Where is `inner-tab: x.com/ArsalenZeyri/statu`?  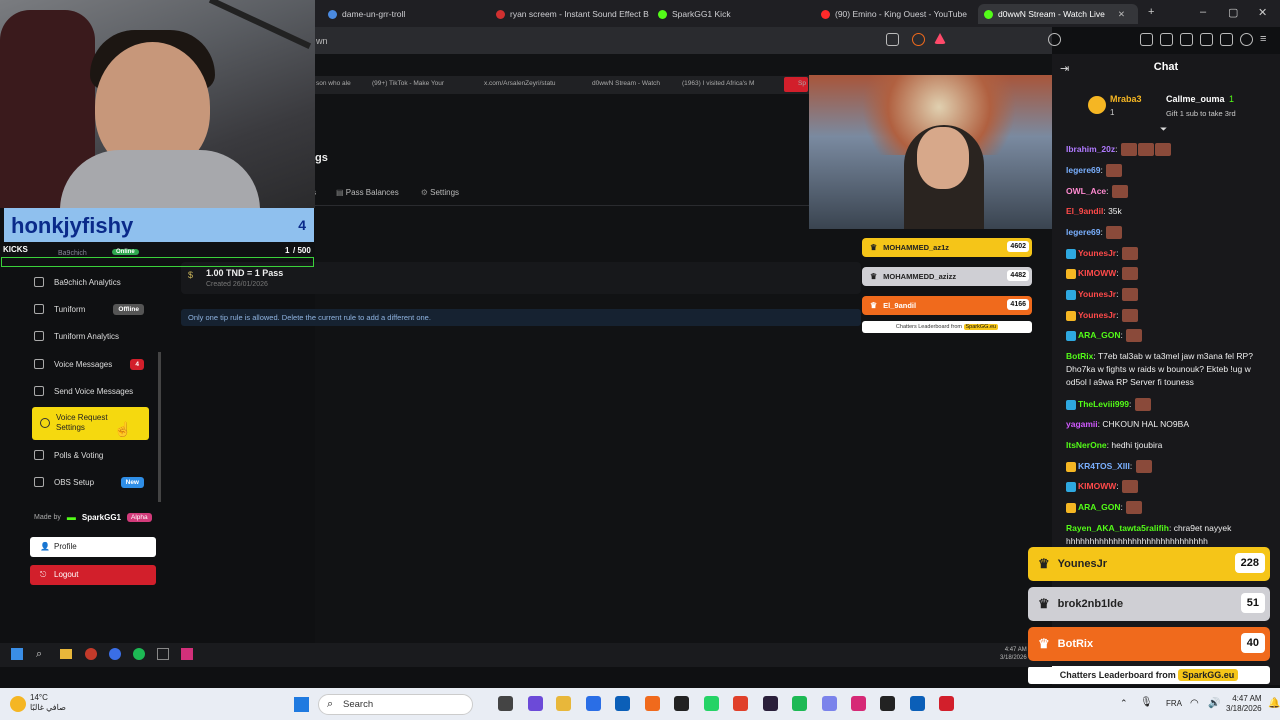 inner-tab: x.com/ArsalenZeyri/statu is located at coordinates (520, 83).